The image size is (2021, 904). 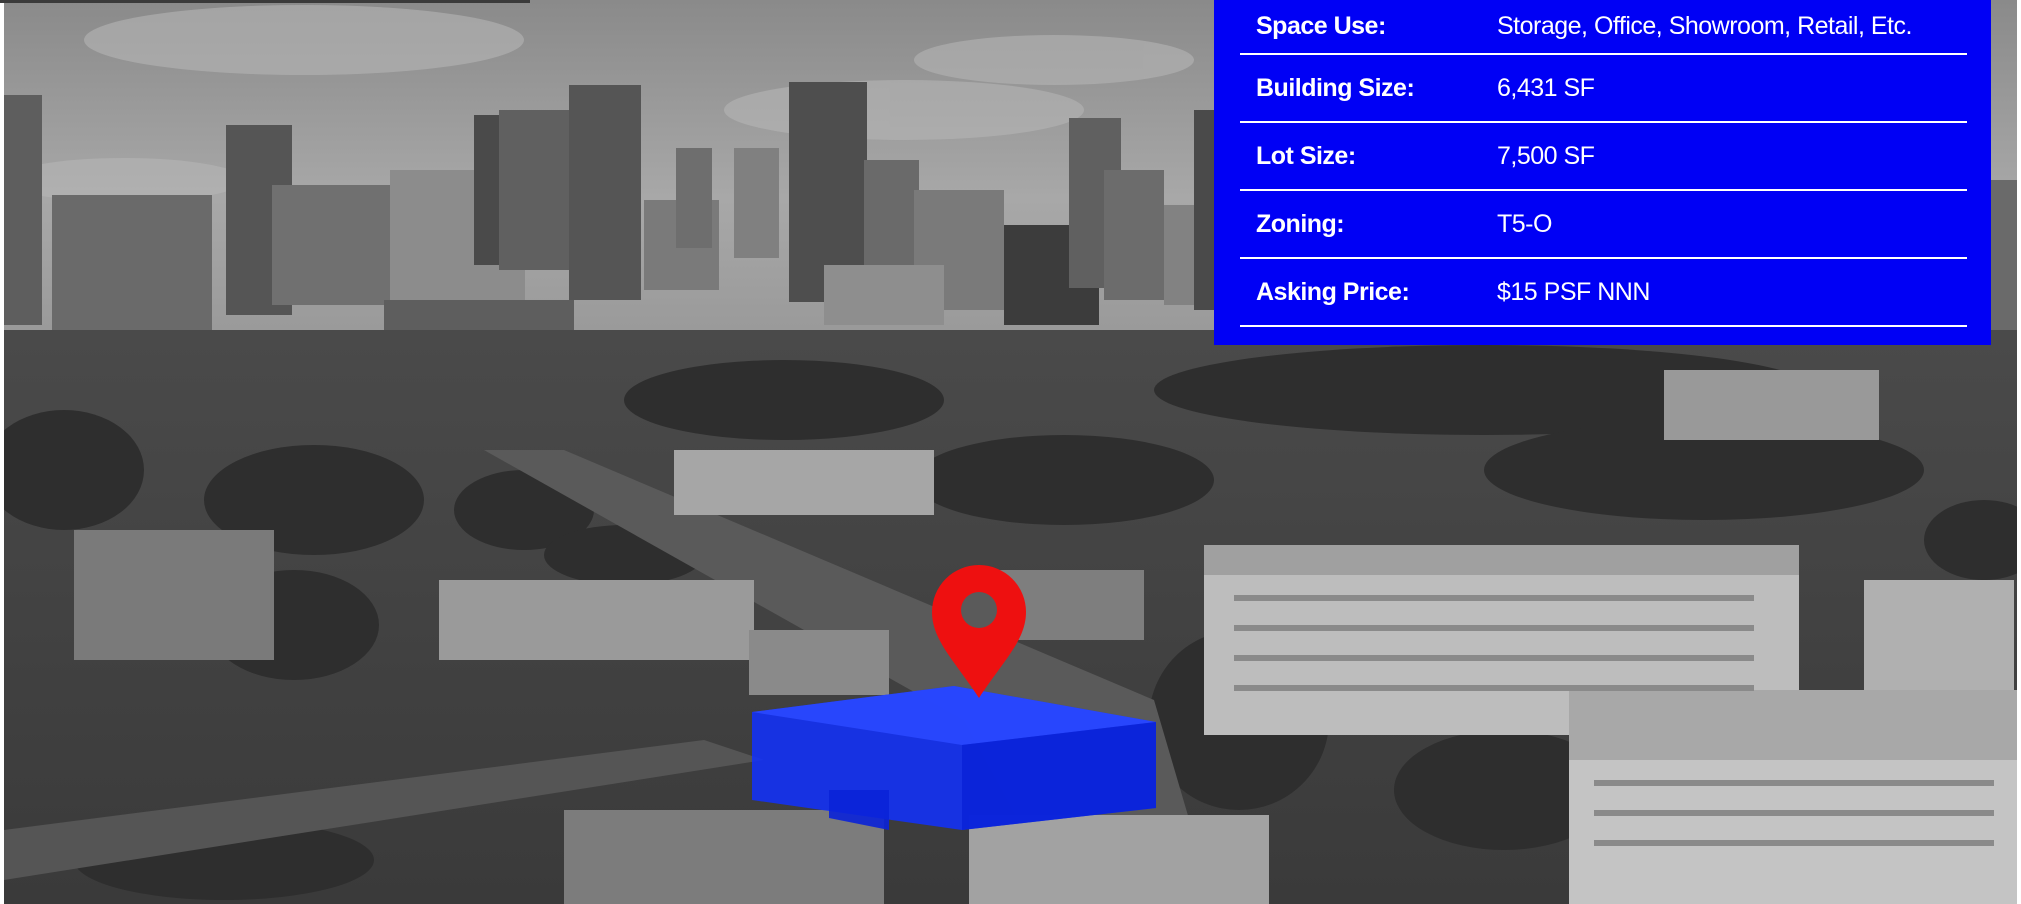 What do you see at coordinates (1546, 155) in the screenshot?
I see `spec-value: 7,500 SF` at bounding box center [1546, 155].